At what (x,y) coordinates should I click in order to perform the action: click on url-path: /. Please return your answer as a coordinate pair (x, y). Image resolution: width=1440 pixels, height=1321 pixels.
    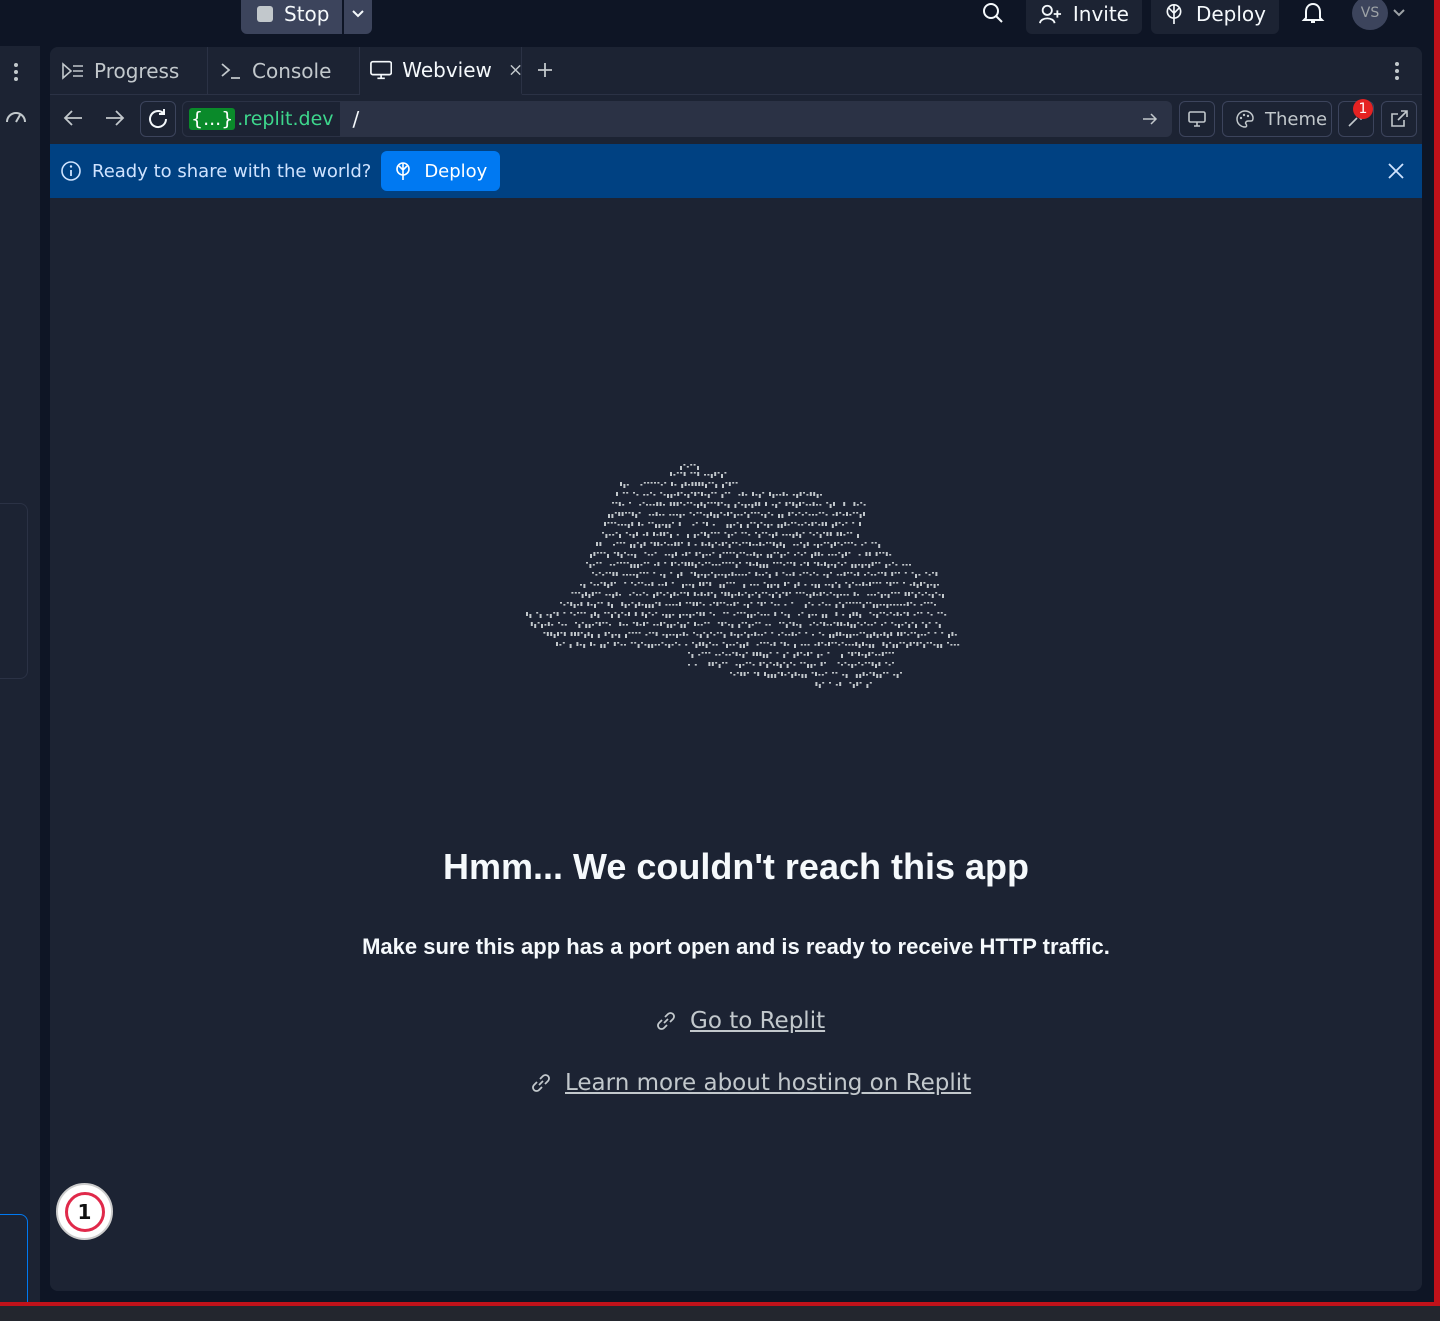
    Looking at the image, I should click on (356, 119).